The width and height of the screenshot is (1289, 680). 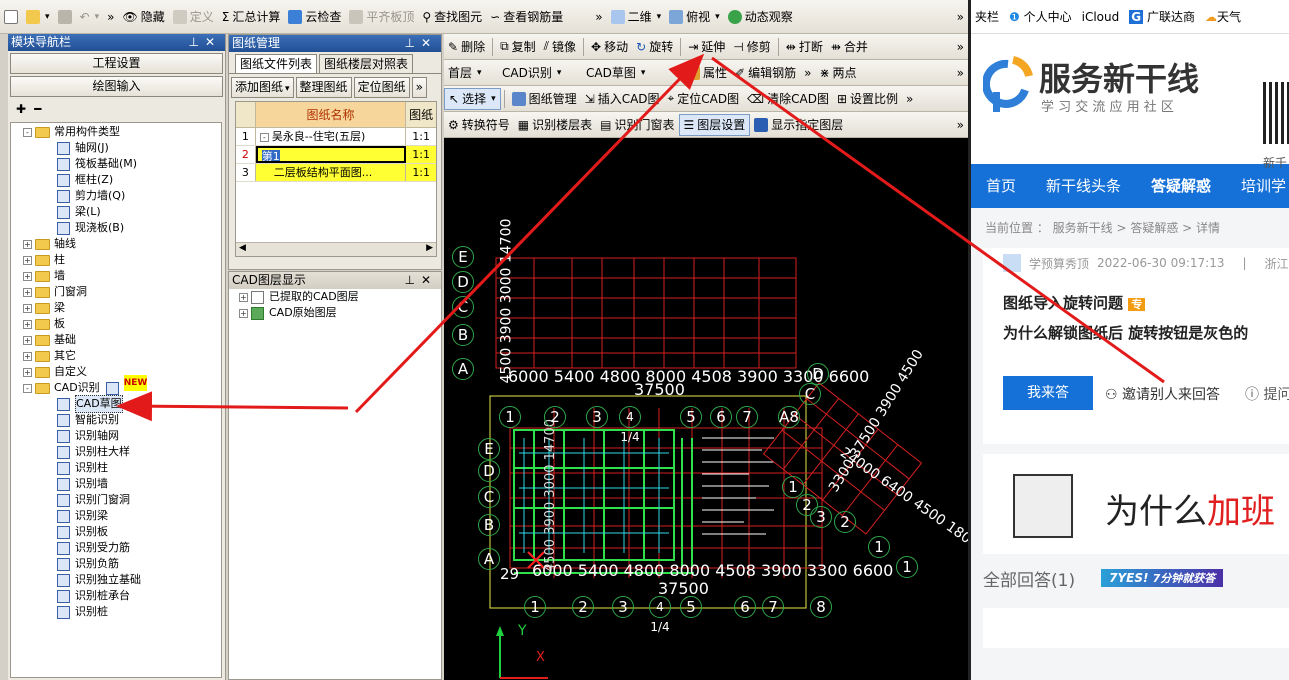 What do you see at coordinates (116, 500) in the screenshot?
I see `tree-item: 识别门窗洞` at bounding box center [116, 500].